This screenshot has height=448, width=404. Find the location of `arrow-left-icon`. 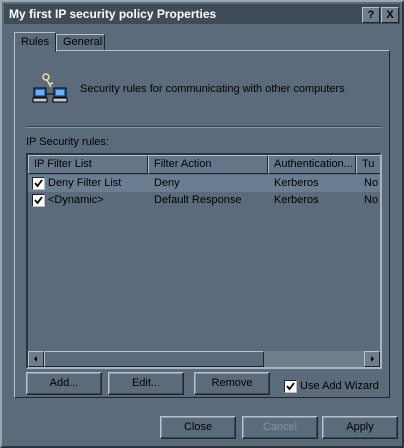

arrow-left-icon is located at coordinates (35, 359).